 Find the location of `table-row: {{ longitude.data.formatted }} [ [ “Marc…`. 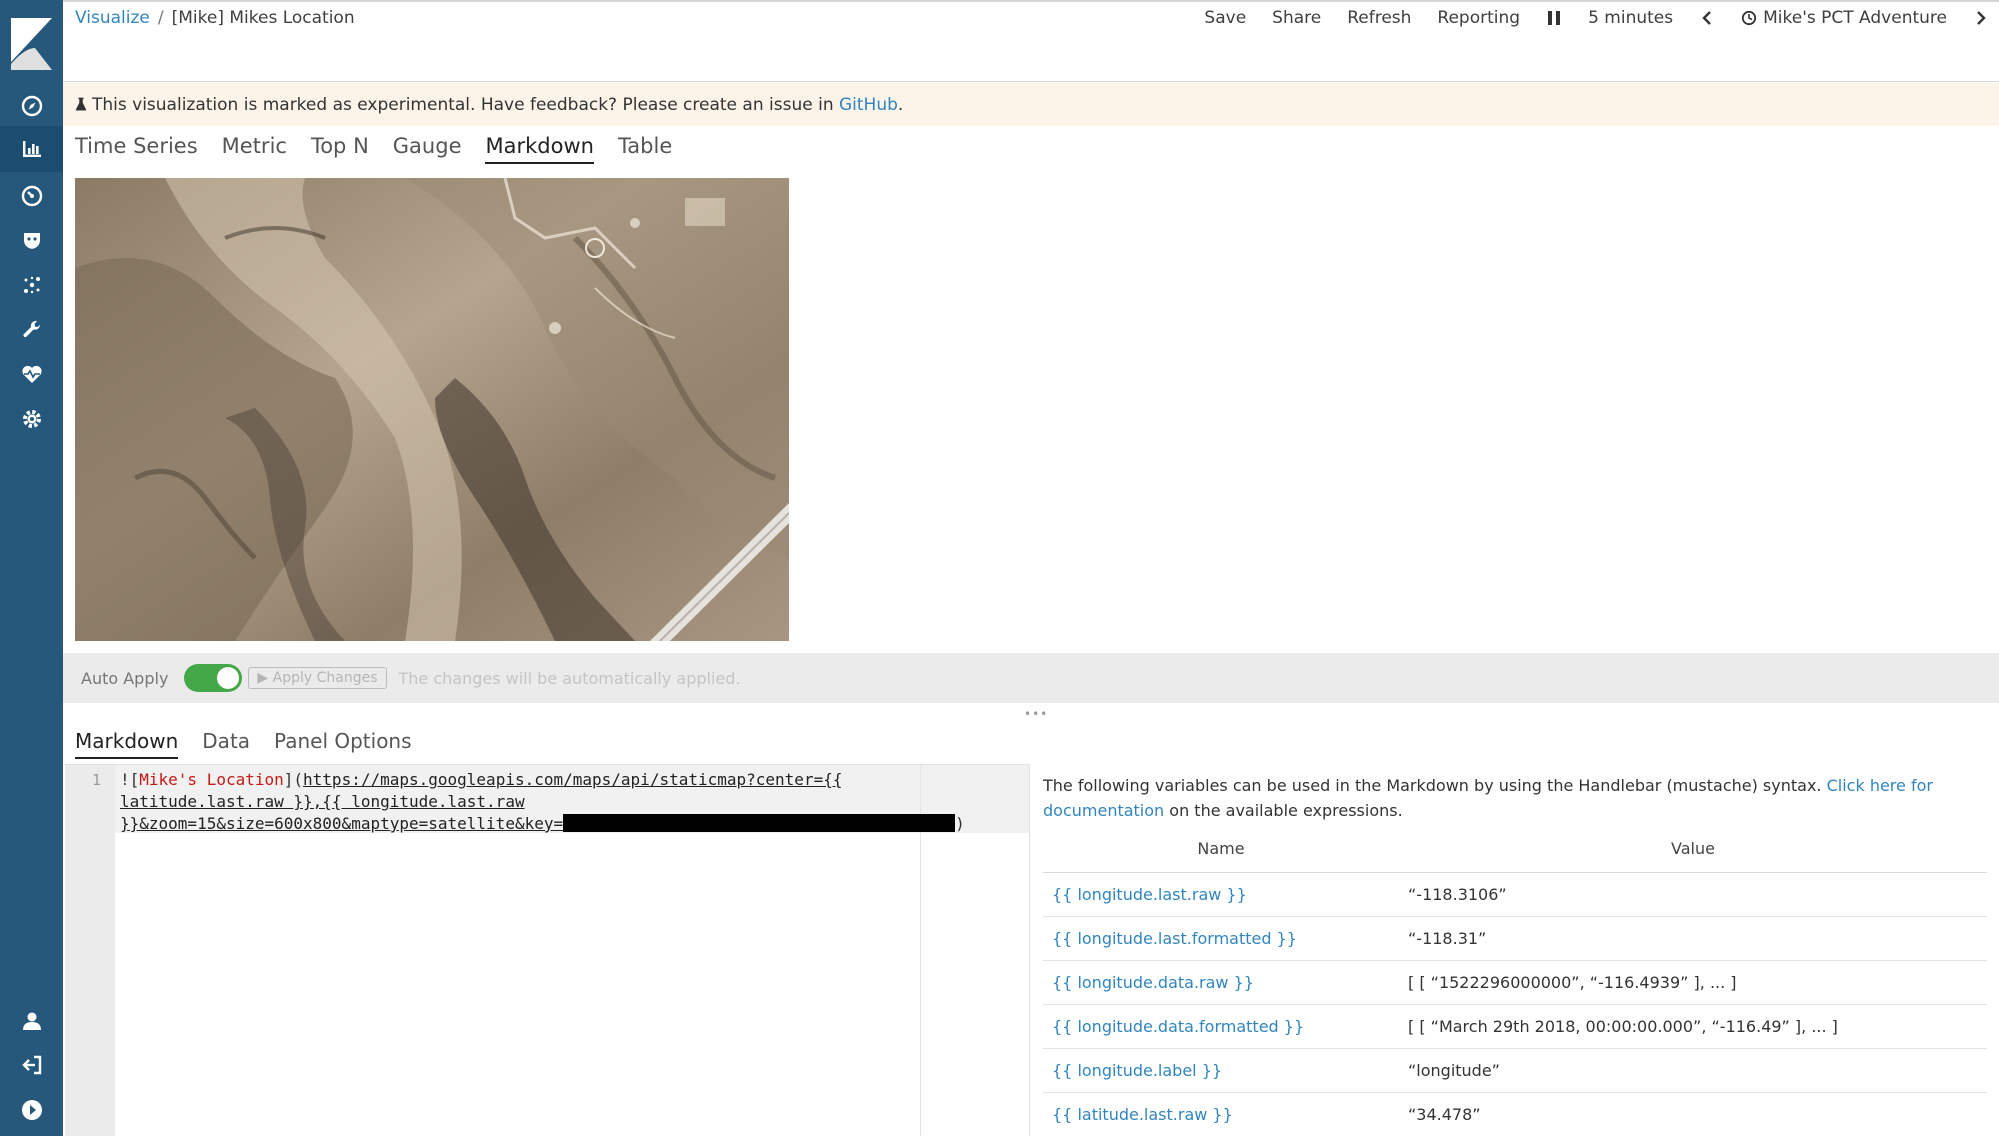

table-row: {{ longitude.data.formatted }} [ [ “Marc… is located at coordinates (1515, 1026).